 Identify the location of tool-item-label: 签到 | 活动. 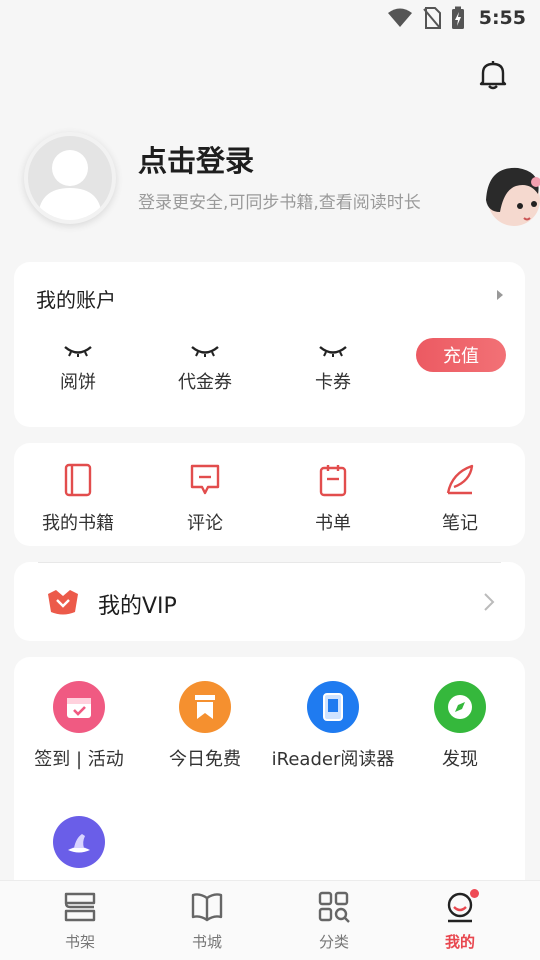
(79, 759).